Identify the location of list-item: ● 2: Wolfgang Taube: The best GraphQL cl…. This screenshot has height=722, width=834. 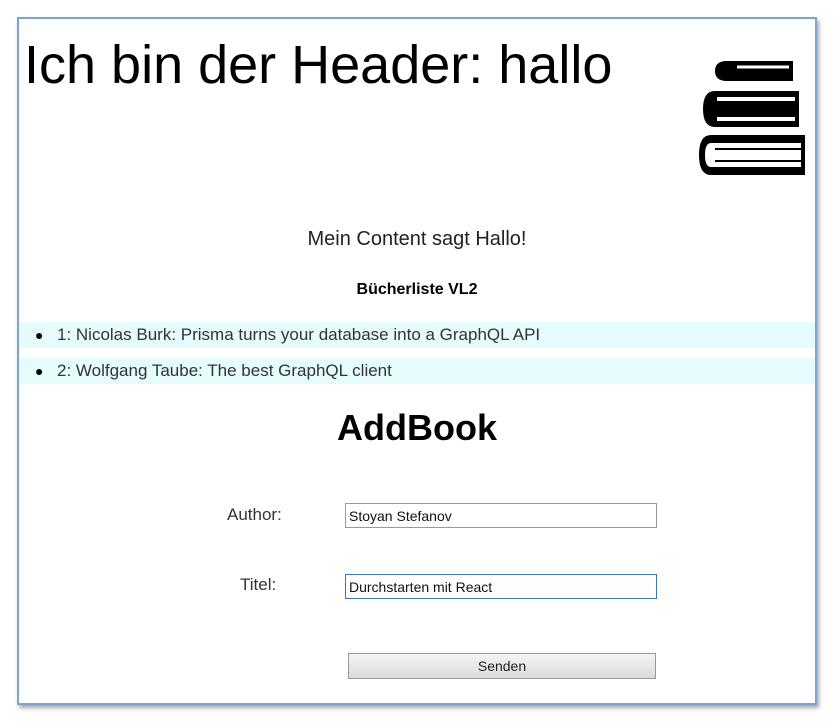
(417, 371).